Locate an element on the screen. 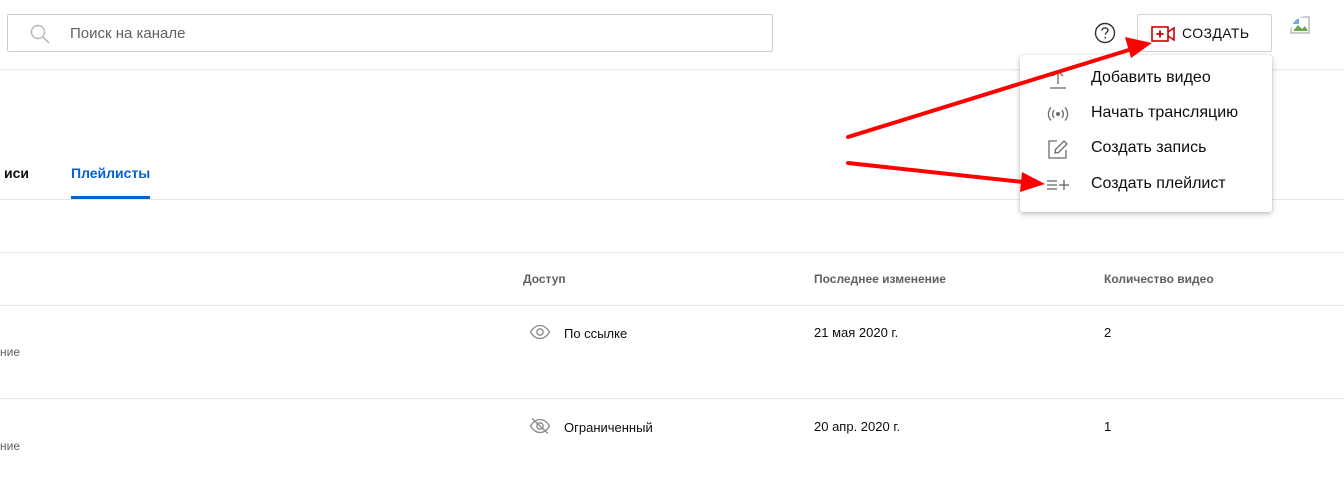  tab-posts: иси is located at coordinates (16, 173).